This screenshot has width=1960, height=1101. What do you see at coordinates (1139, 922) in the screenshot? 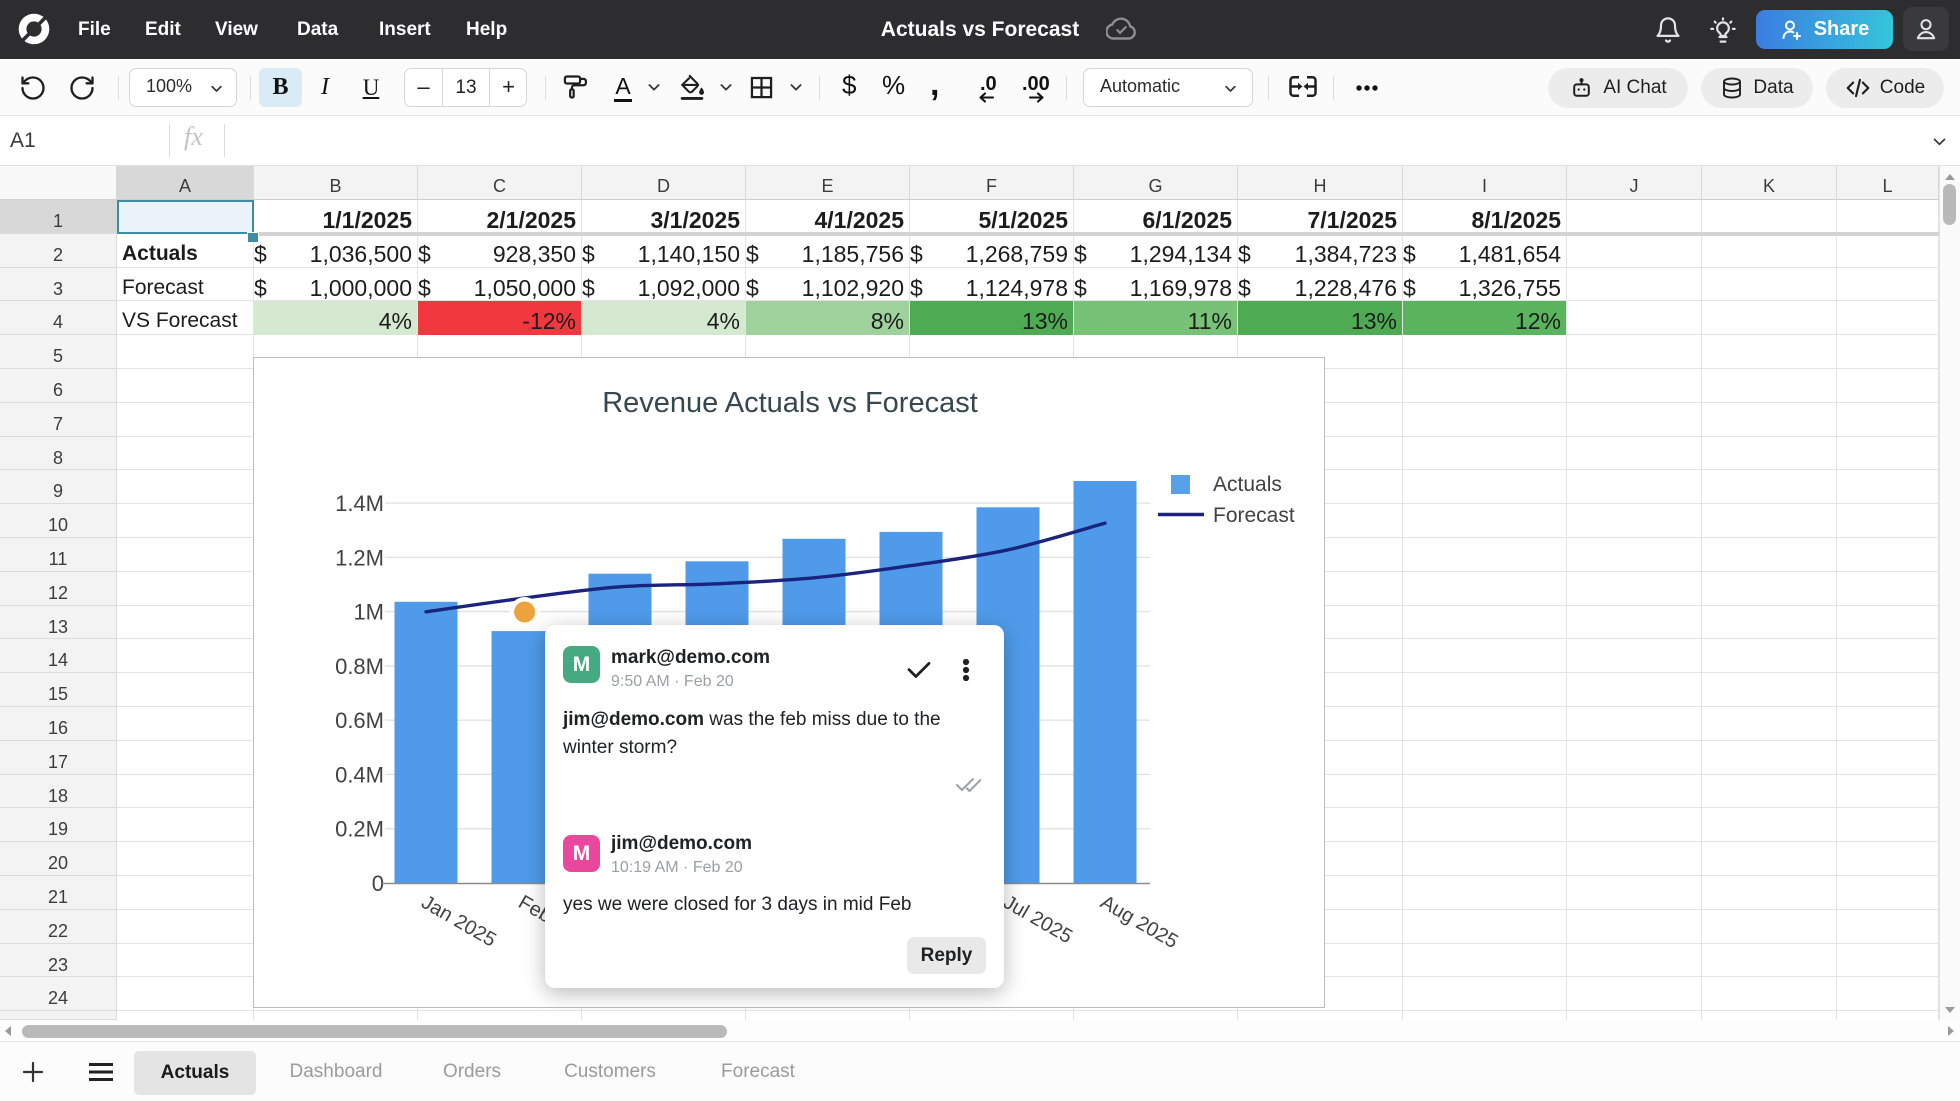
I see `svg-text: Aug 2025` at bounding box center [1139, 922].